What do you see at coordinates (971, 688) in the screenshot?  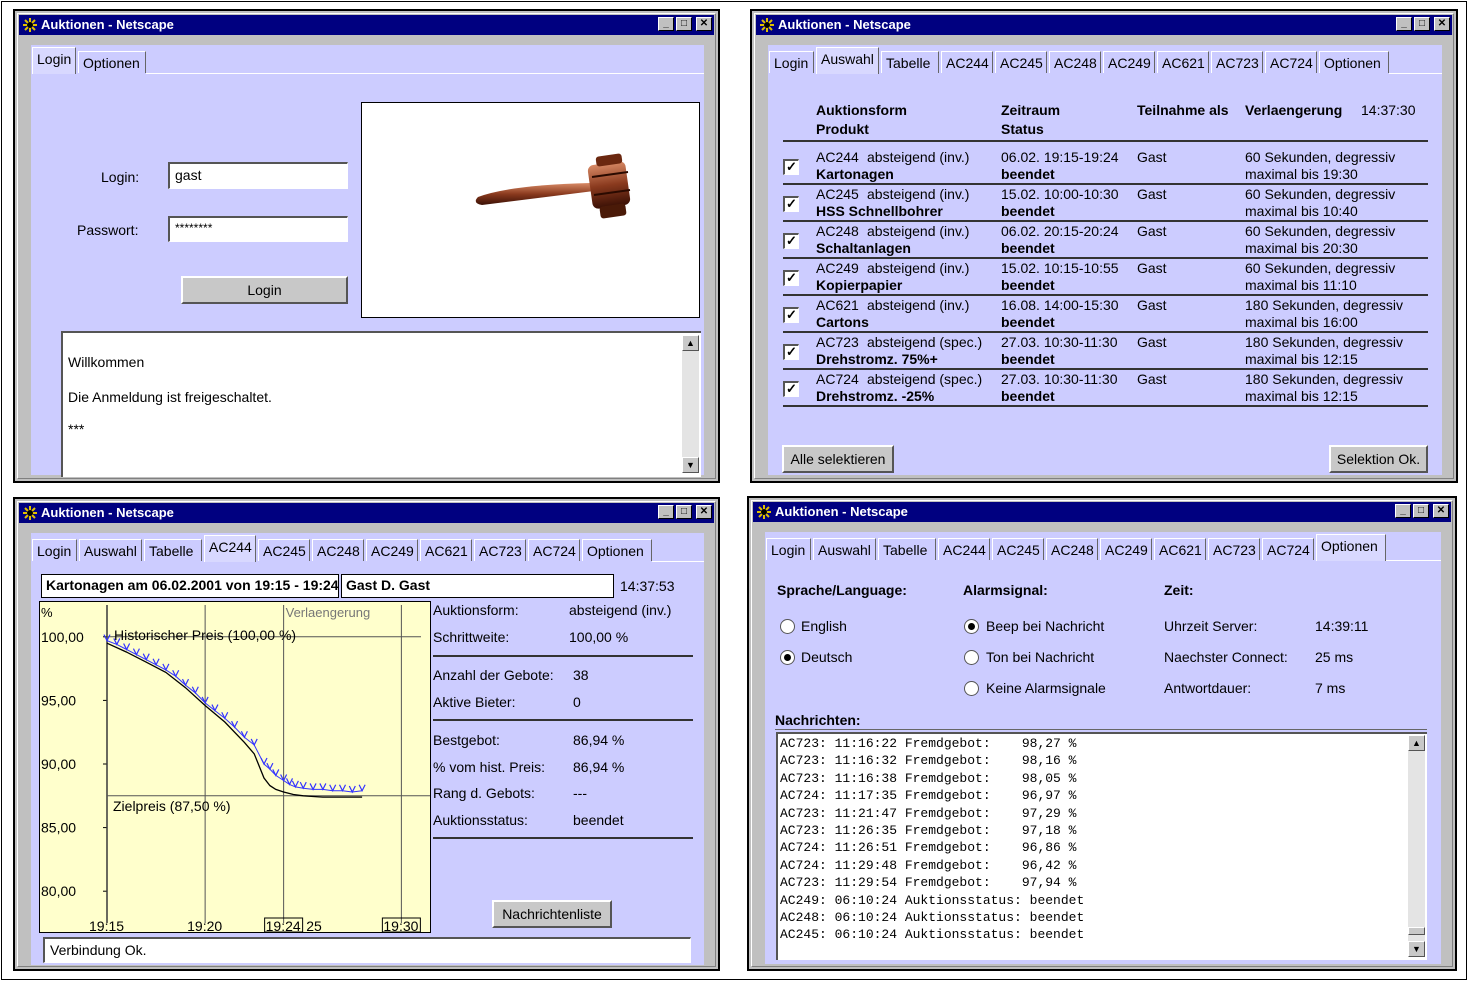 I see `radio-no-alarm` at bounding box center [971, 688].